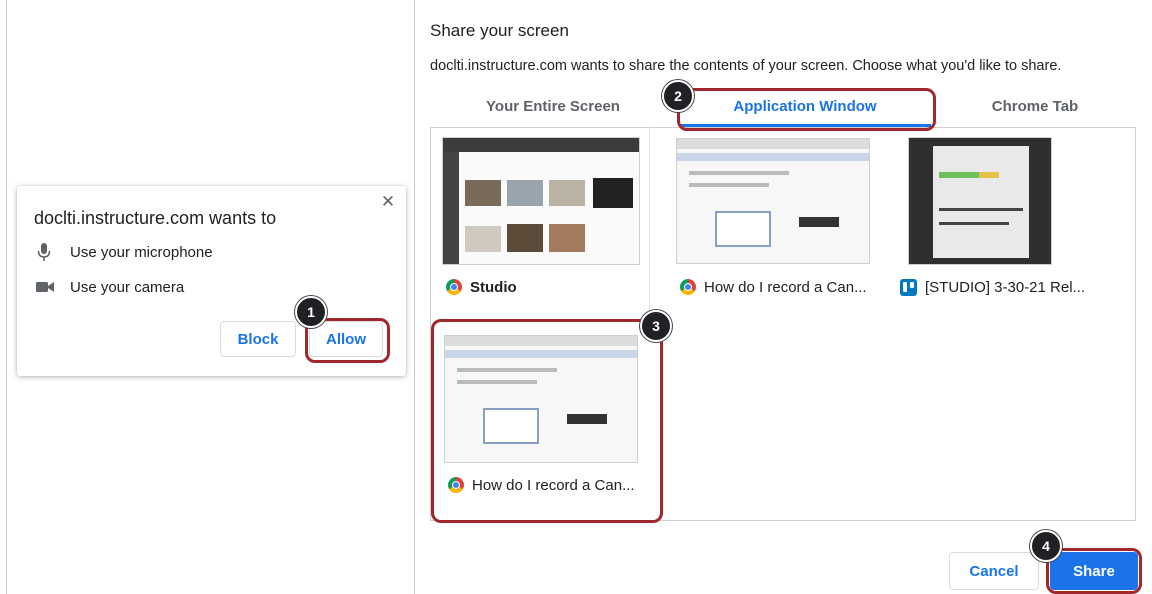 The image size is (1152, 594). Describe the element at coordinates (186, 288) in the screenshot. I see `permission-item-camera: Use your camera` at that location.